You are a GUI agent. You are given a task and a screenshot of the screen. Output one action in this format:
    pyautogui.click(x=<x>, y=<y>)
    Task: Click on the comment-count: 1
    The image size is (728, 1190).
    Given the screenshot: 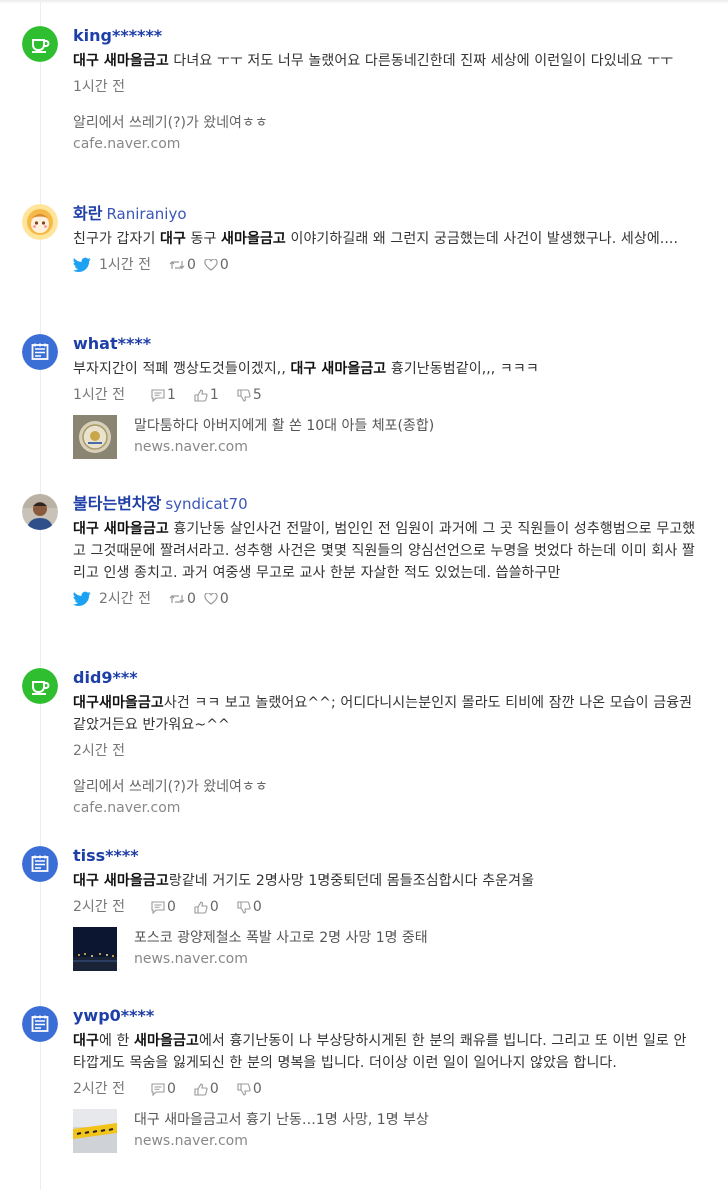 What is the action you would take?
    pyautogui.click(x=163, y=395)
    